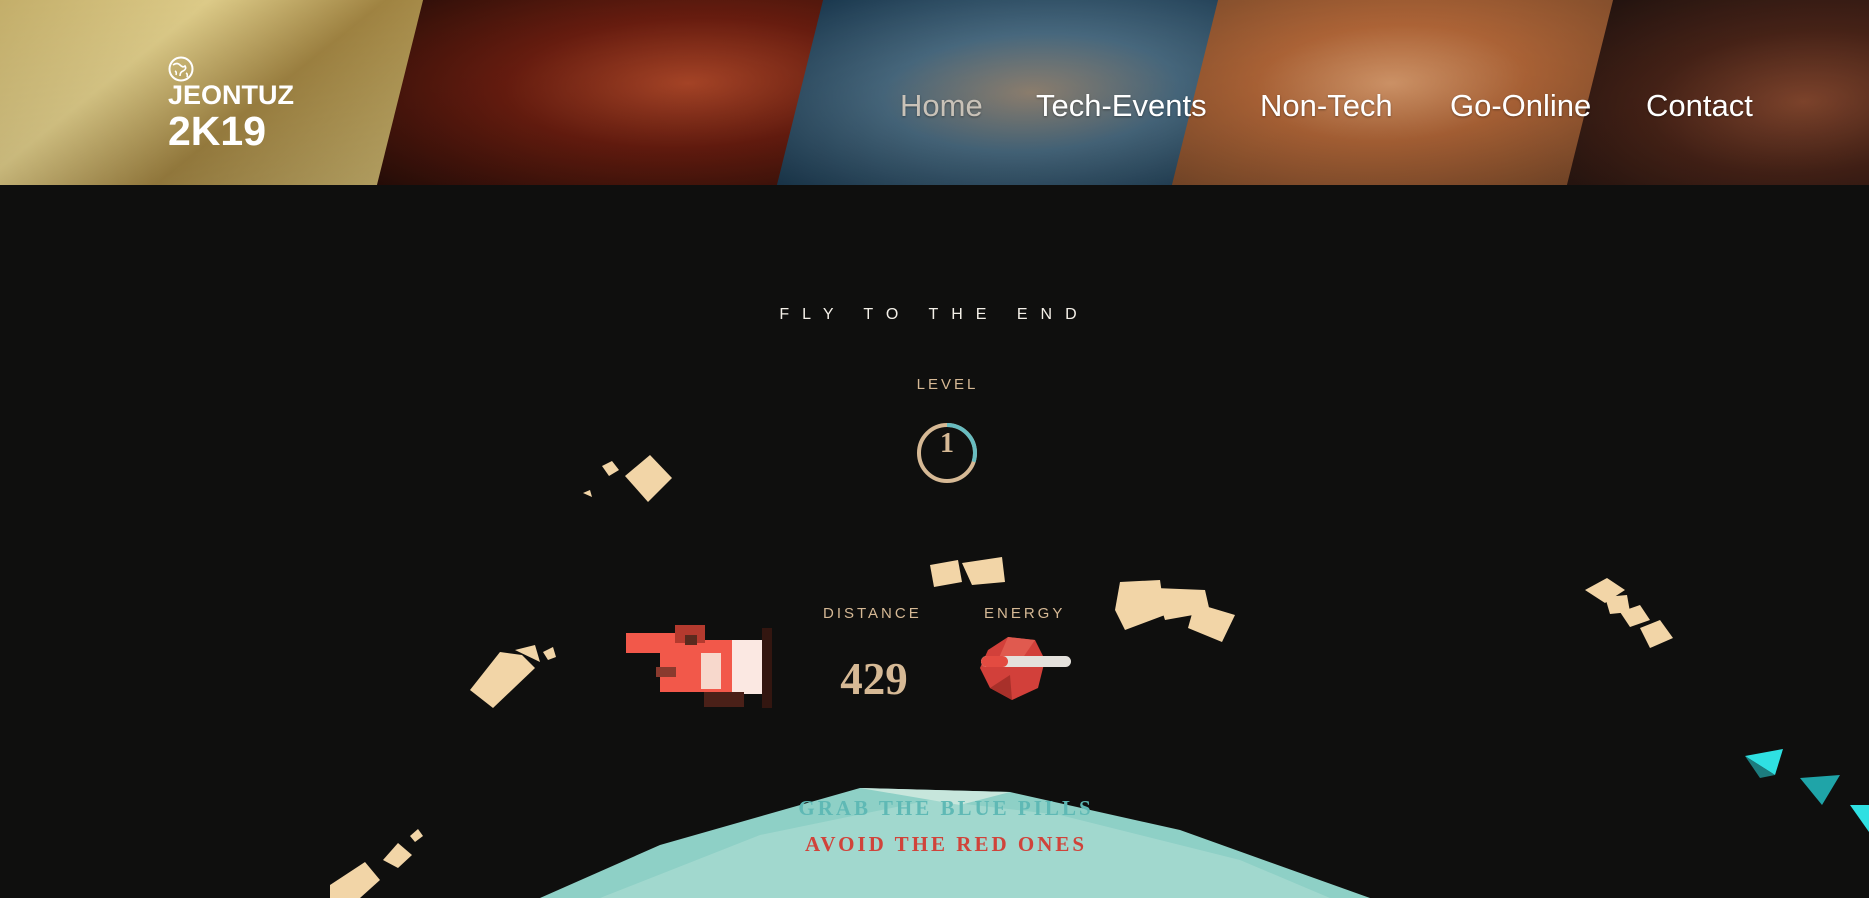  What do you see at coordinates (1326, 106) in the screenshot?
I see `nav-non-tech: Non-Tech` at bounding box center [1326, 106].